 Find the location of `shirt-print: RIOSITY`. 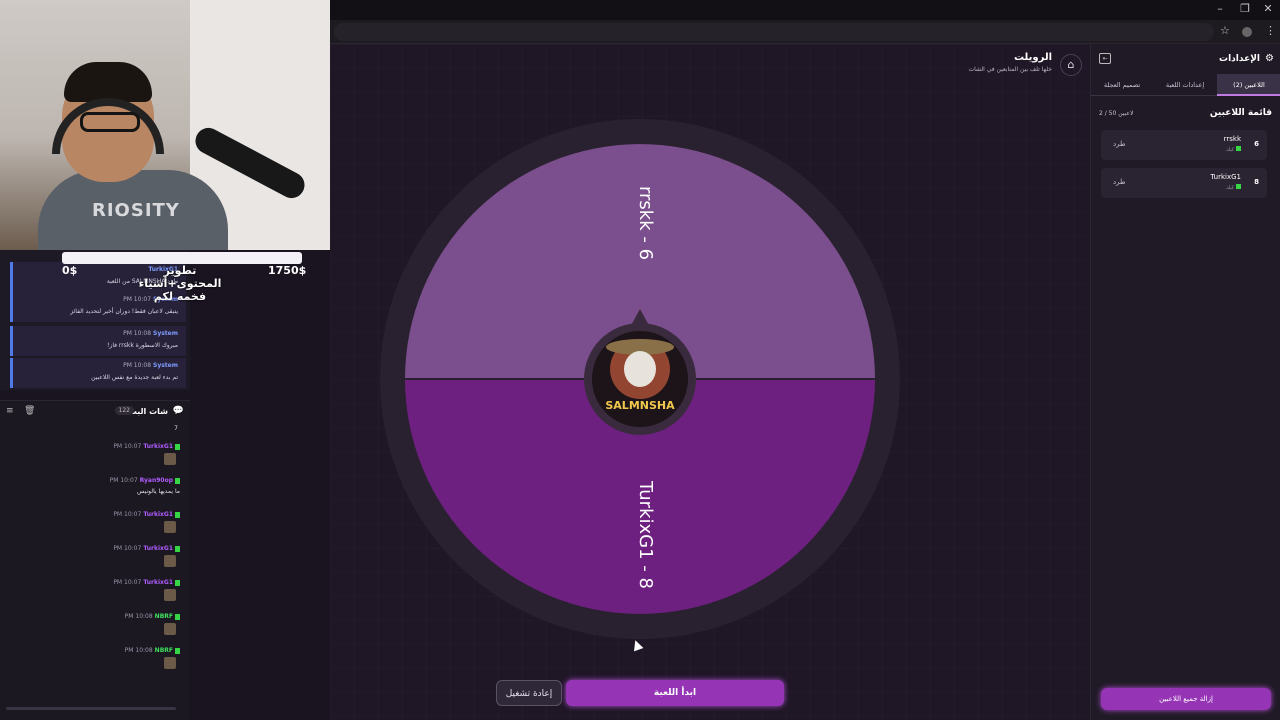

shirt-print: RIOSITY is located at coordinates (136, 210).